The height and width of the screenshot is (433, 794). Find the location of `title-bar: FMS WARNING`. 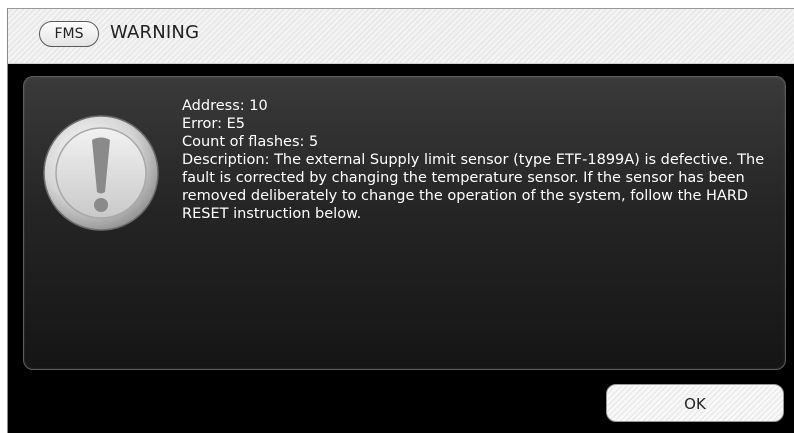

title-bar: FMS WARNING is located at coordinates (401, 36).